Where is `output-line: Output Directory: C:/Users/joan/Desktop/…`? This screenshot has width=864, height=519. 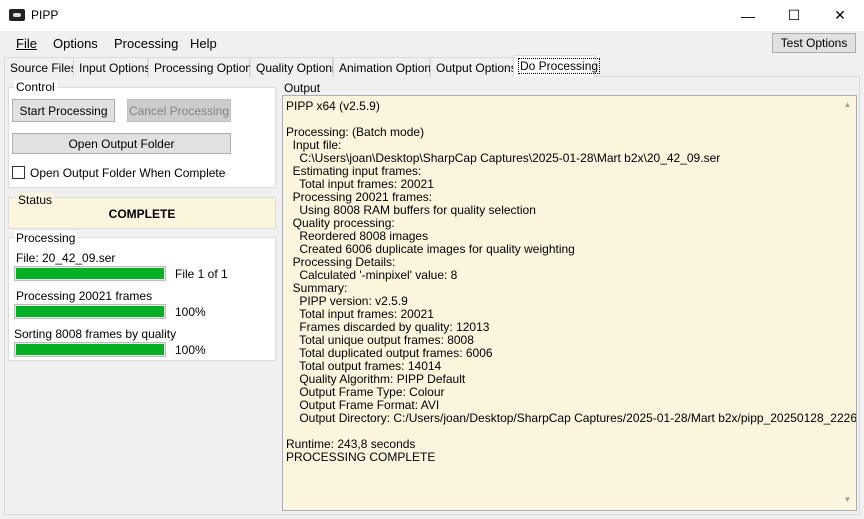 output-line: Output Directory: C:/Users/joan/Desktop/… is located at coordinates (571, 418).